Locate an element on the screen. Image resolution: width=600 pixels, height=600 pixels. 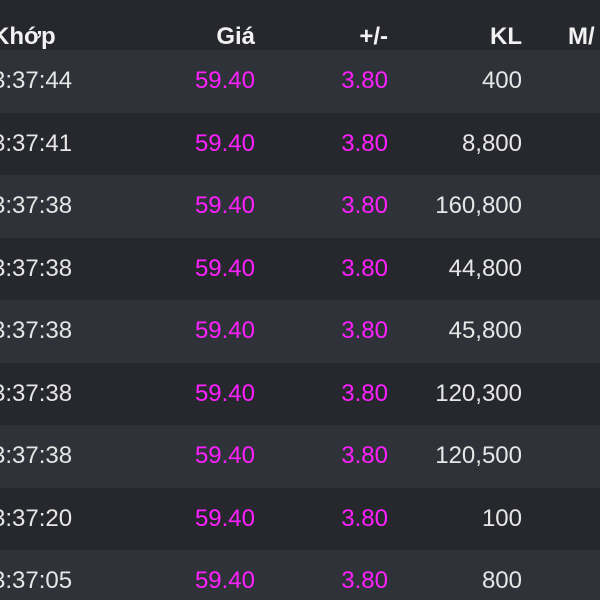
table-row: 3:37:41 59.40 3.80 8,800 is located at coordinates (300, 143).